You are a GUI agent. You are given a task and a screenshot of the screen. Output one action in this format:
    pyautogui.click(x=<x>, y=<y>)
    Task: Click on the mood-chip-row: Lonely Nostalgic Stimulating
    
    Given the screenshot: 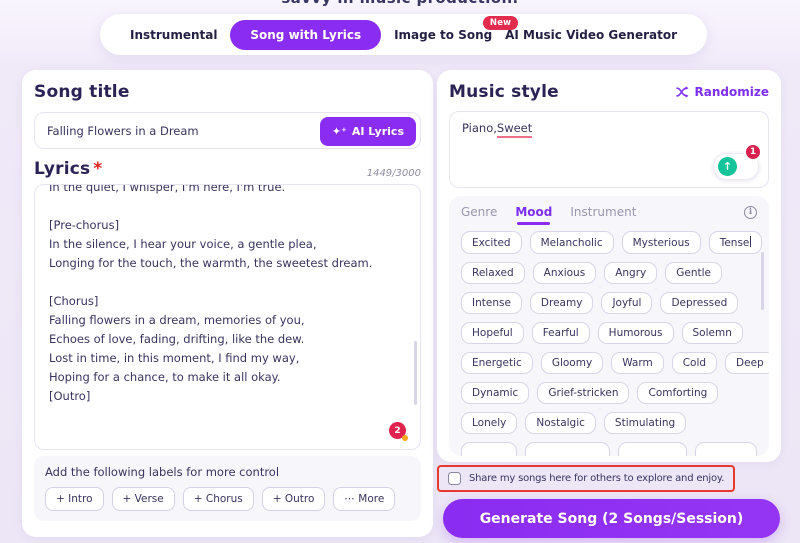 What is the action you would take?
    pyautogui.click(x=609, y=423)
    